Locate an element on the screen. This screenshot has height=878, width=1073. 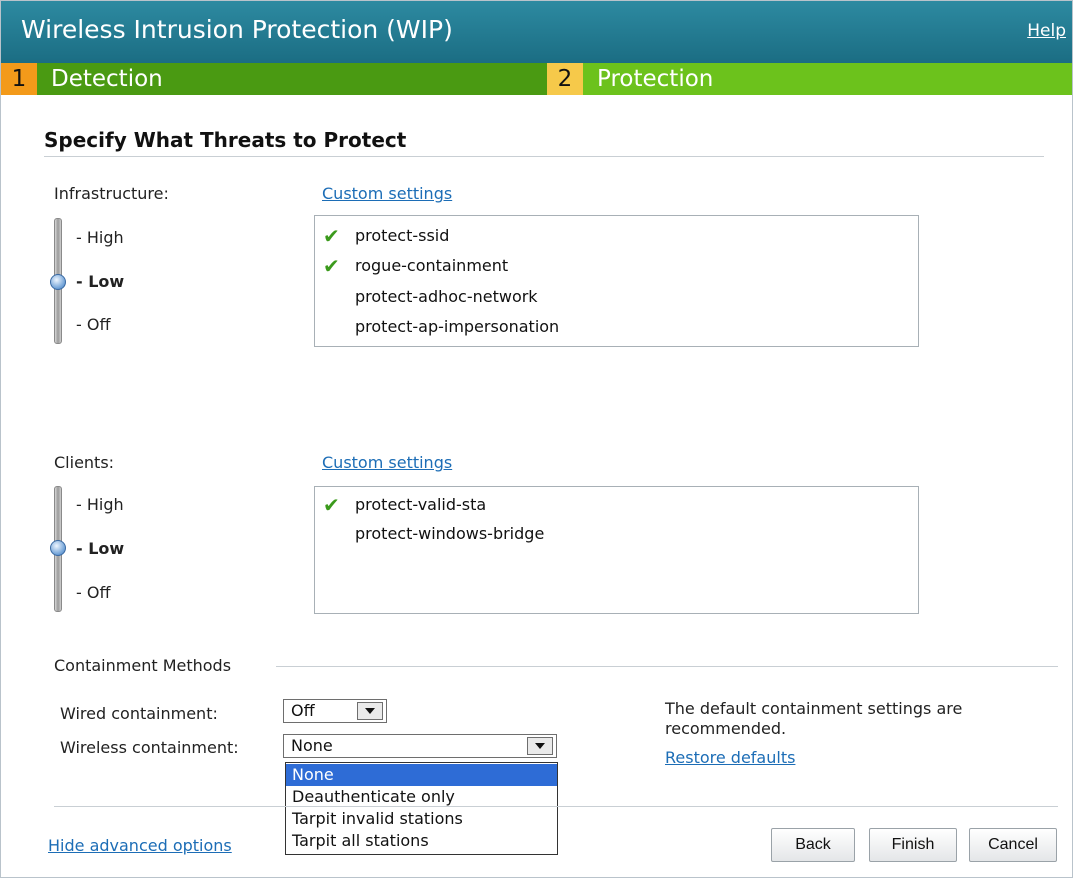
option-tarpit-all-stations: Tarpit all stations is located at coordinates (421, 841).